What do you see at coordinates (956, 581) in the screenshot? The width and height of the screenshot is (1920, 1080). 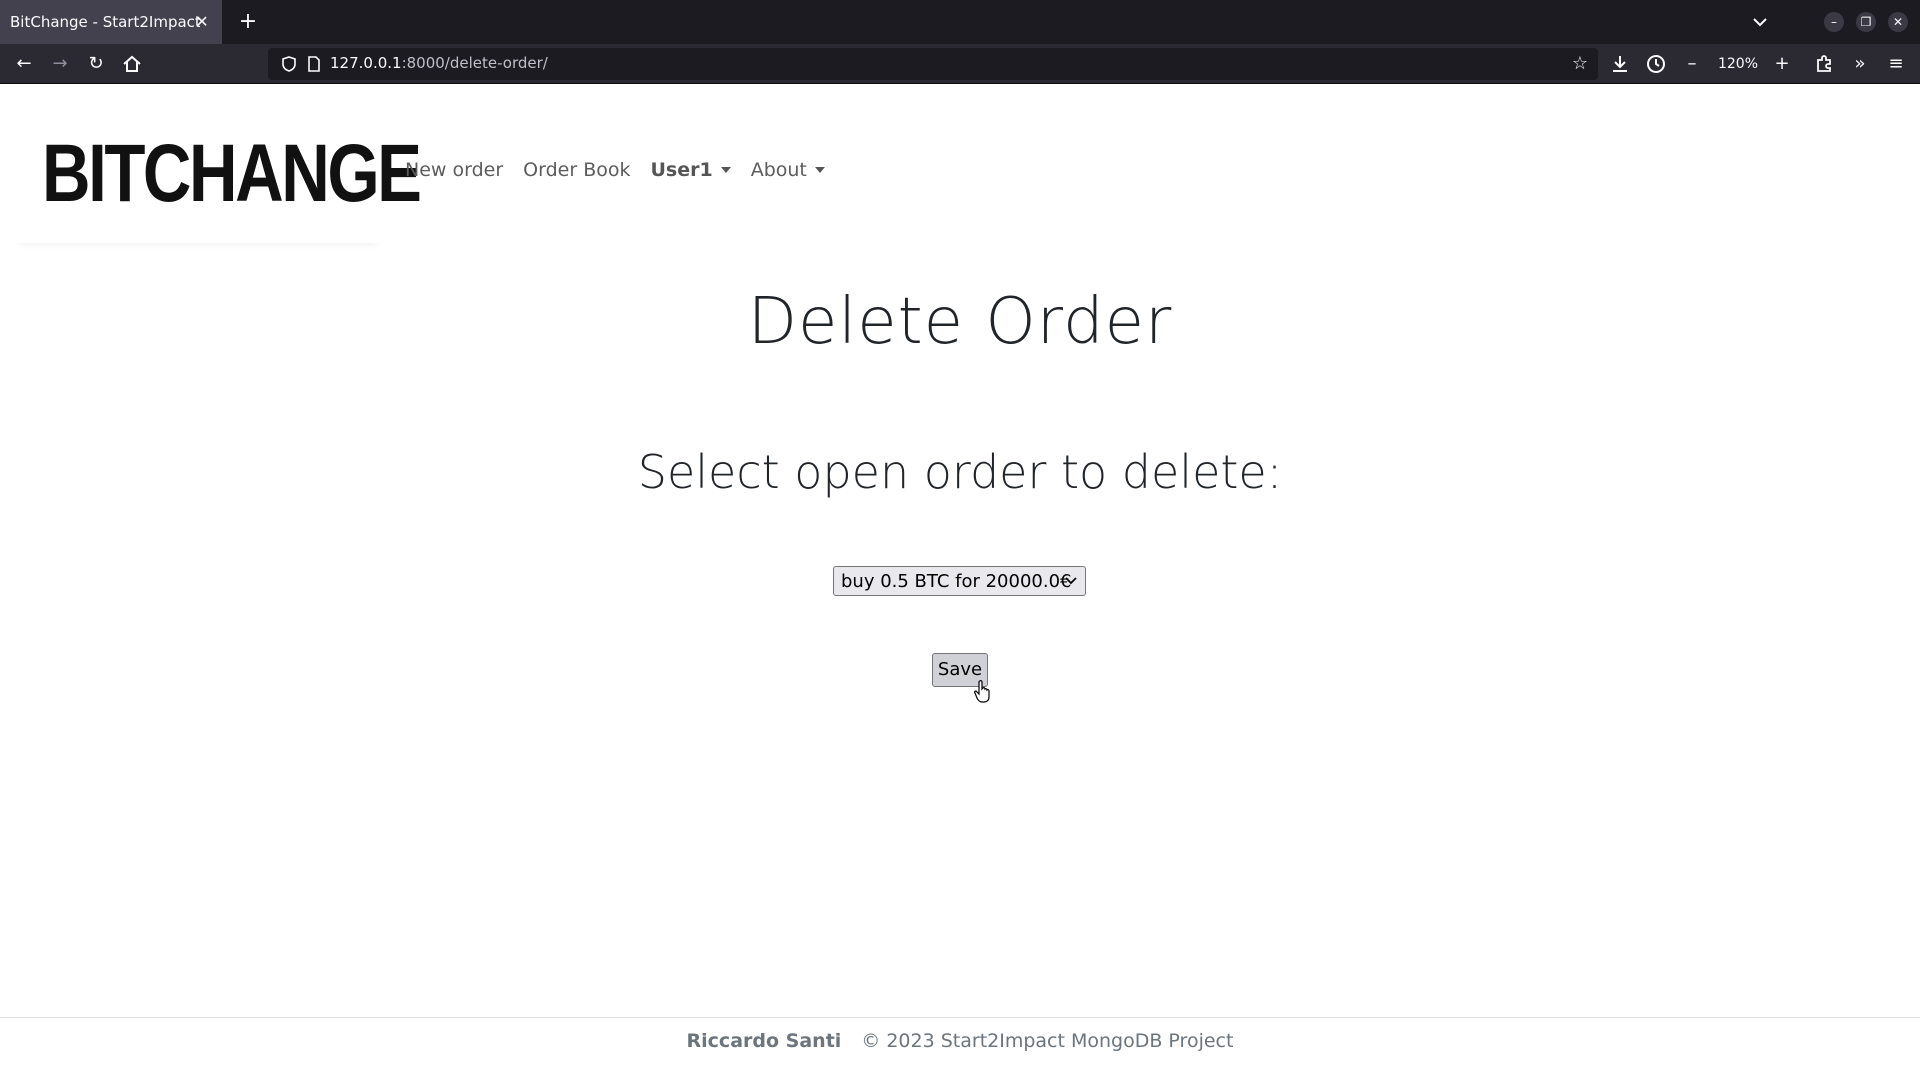 I see `order-select-value: buy 0.5 BTC for 20000.0€` at bounding box center [956, 581].